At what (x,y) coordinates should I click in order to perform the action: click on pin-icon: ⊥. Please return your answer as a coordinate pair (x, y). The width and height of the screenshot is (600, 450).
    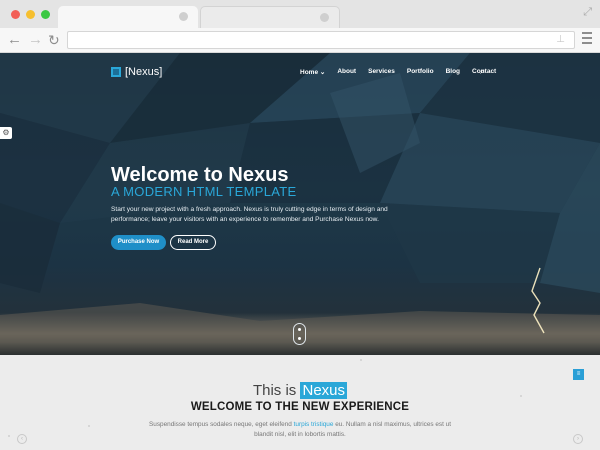
    Looking at the image, I should click on (560, 39).